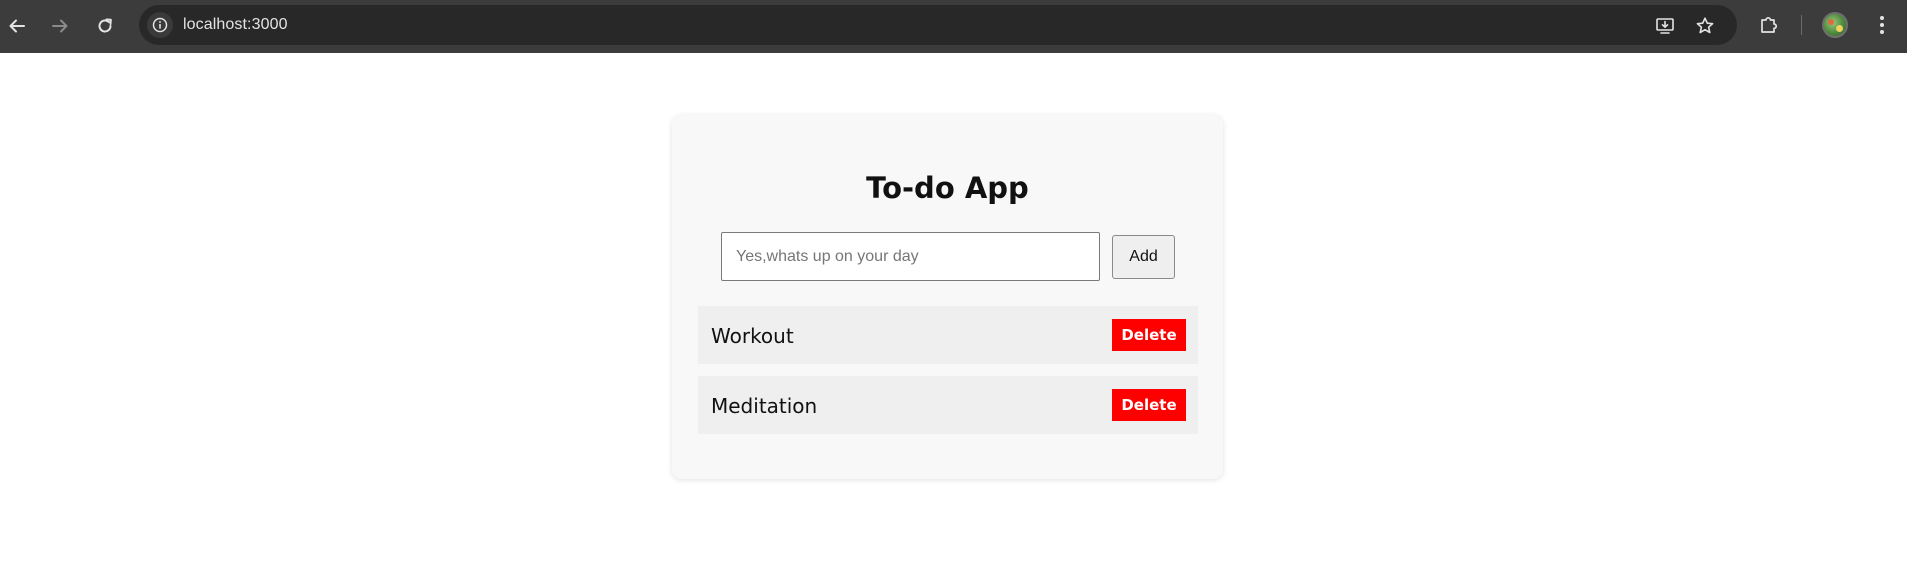  I want to click on list-item: Workout Delete, so click(948, 335).